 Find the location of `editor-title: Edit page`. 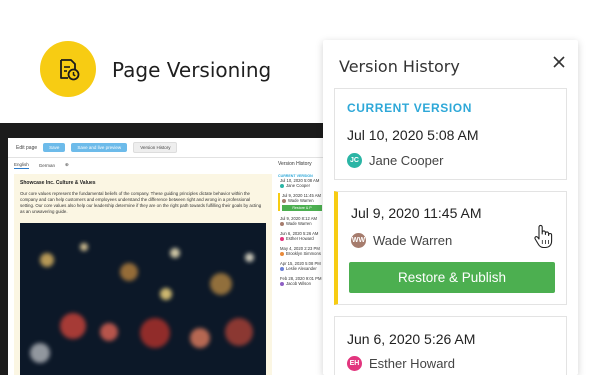

editor-title: Edit page is located at coordinates (27, 147).